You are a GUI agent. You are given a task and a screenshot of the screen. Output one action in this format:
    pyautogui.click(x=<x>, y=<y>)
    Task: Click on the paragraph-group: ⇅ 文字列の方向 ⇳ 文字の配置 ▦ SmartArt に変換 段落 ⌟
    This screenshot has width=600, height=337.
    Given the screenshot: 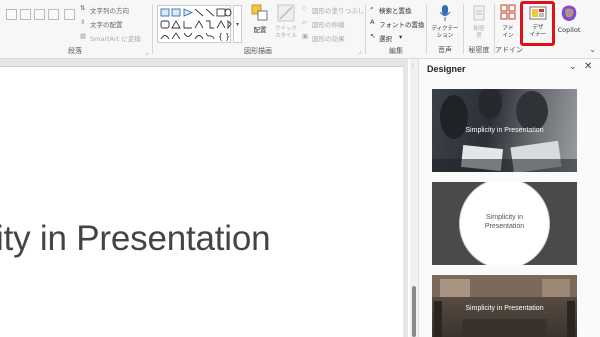 What is the action you would take?
    pyautogui.click(x=75, y=29)
    